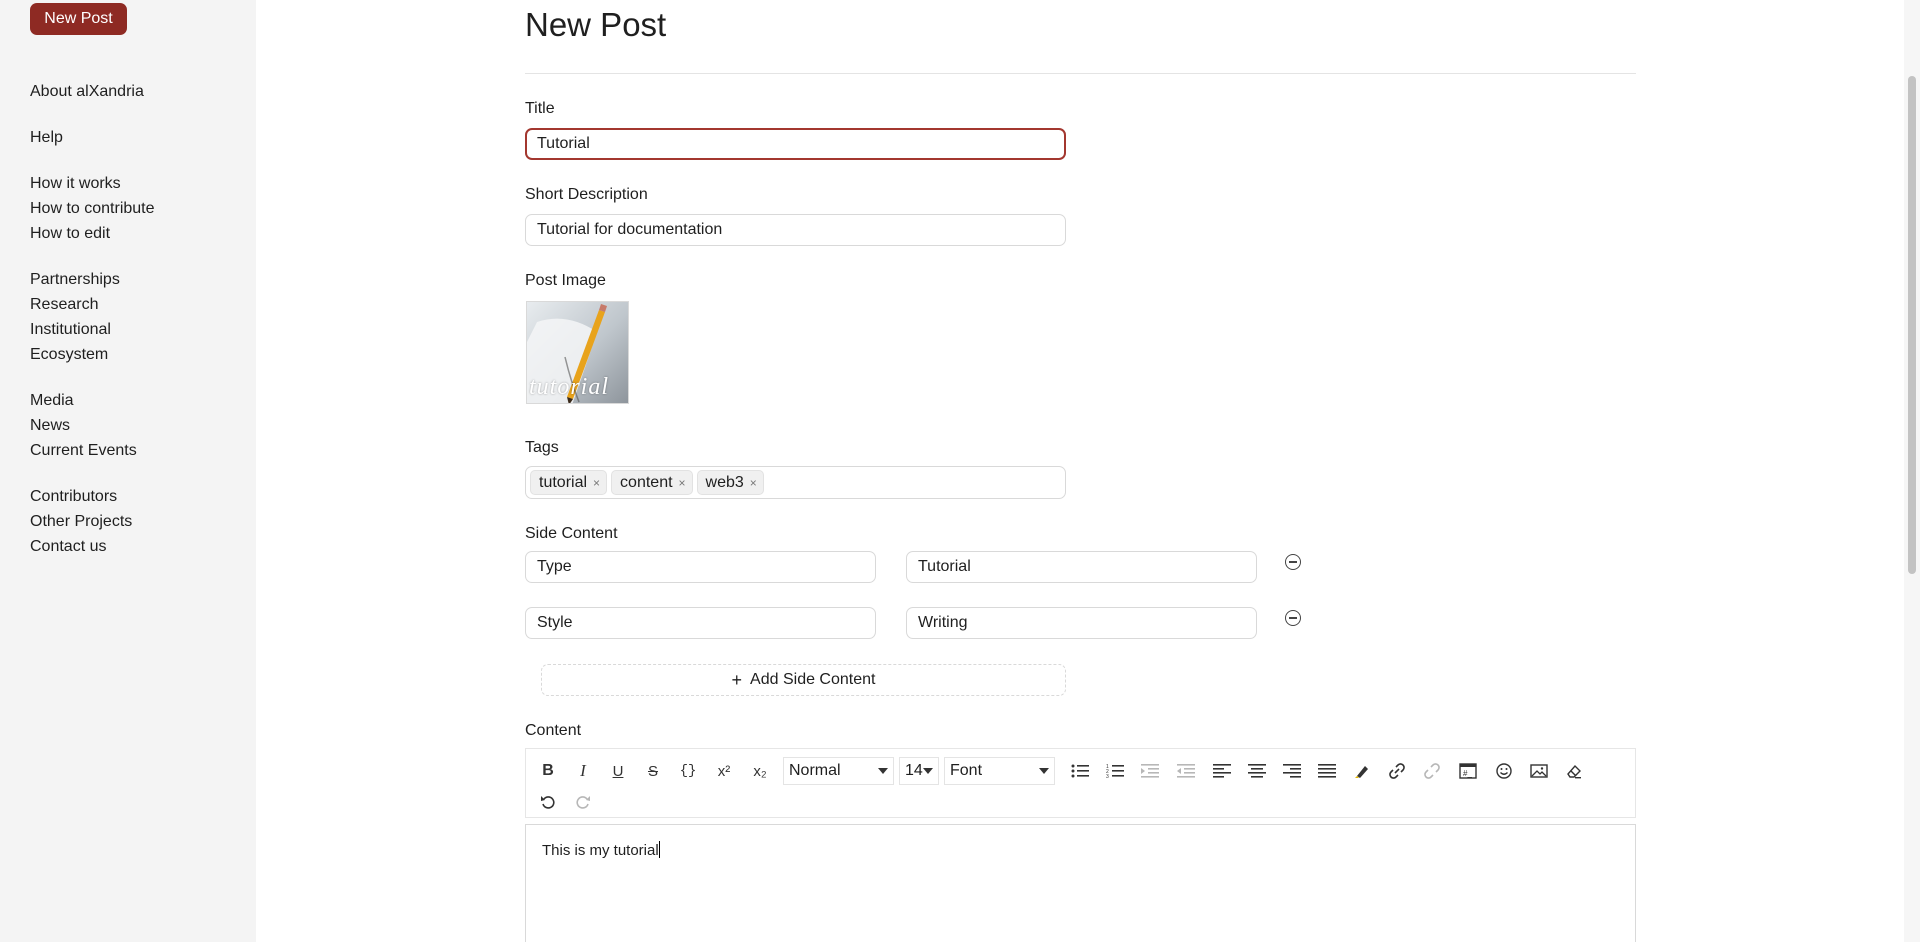 Image resolution: width=1920 pixels, height=942 pixels. Describe the element at coordinates (795, 482) in the screenshot. I see `tags-input: tutorial × content × web3 ×` at that location.